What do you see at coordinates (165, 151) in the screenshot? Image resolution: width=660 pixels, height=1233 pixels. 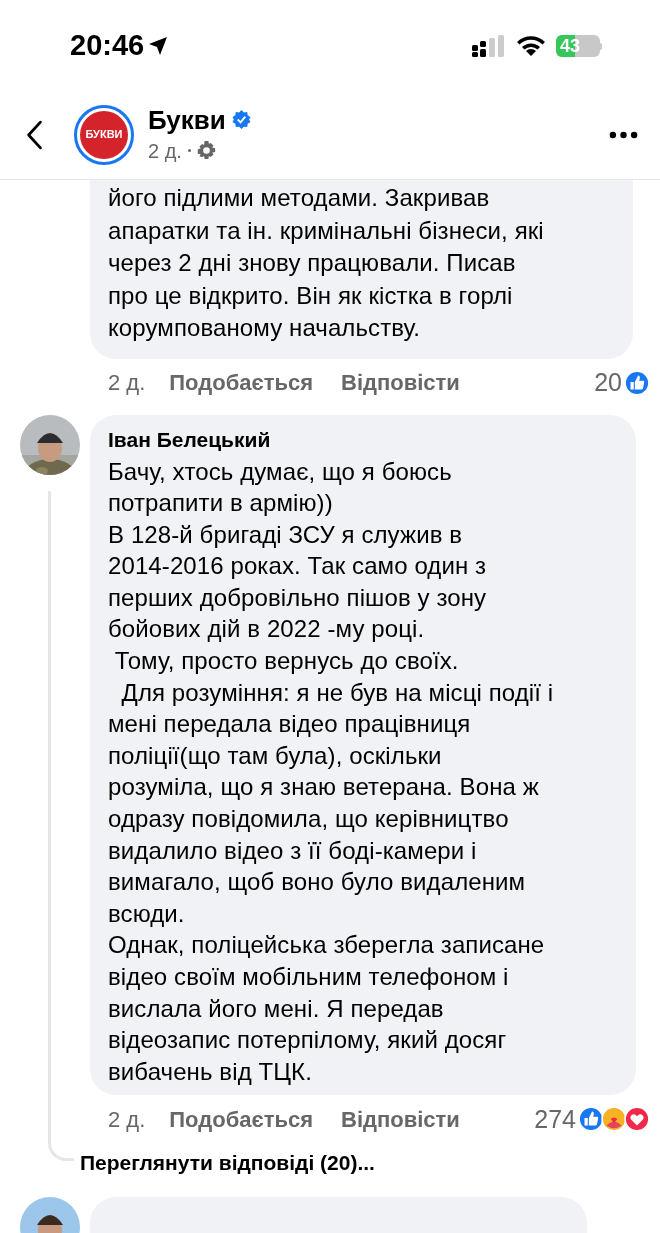 I see `post-time: 2 д.` at bounding box center [165, 151].